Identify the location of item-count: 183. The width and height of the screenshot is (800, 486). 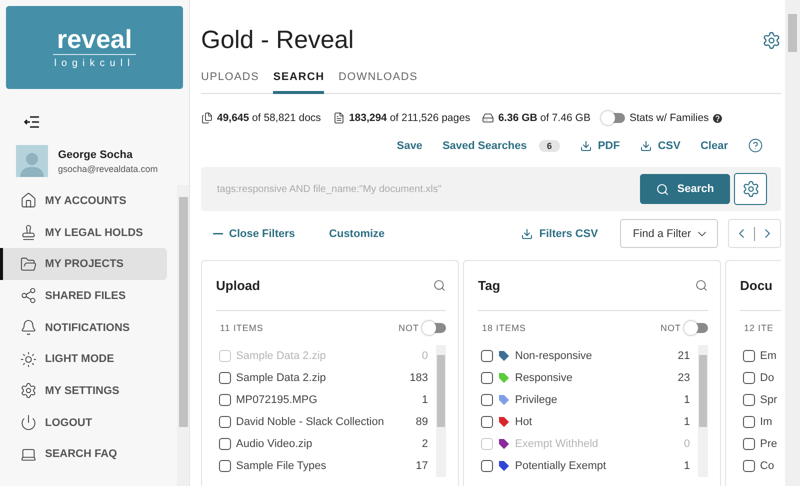
(419, 378).